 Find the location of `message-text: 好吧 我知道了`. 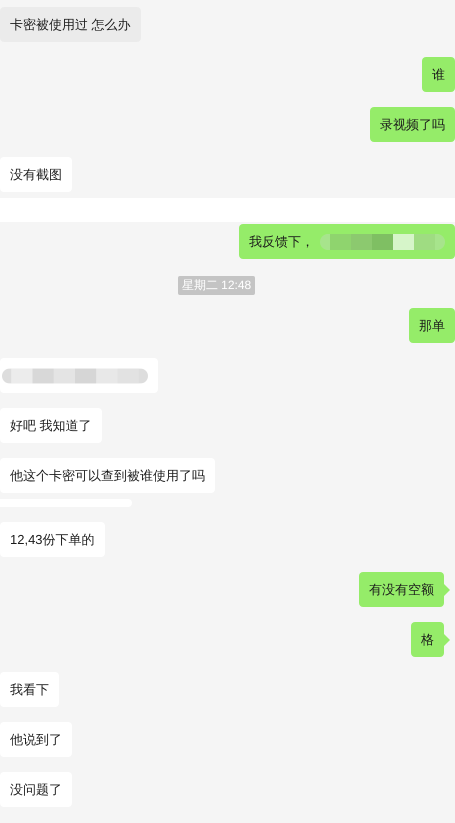

message-text: 好吧 我知道了 is located at coordinates (51, 425).